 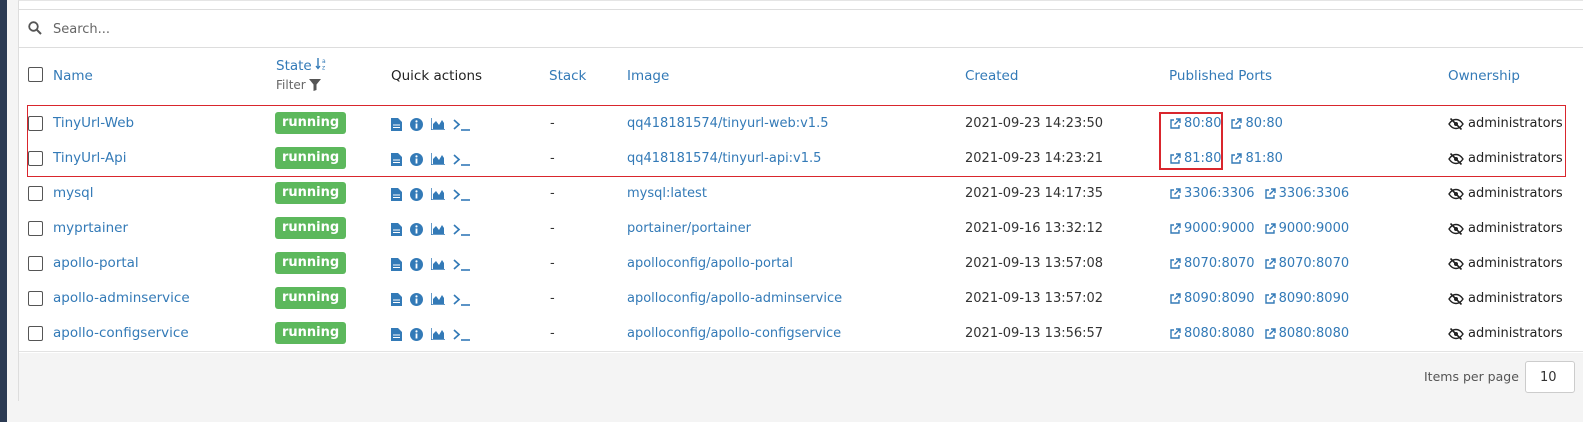 What do you see at coordinates (89, 158) in the screenshot?
I see `container-name-link: TinyUrl-Api` at bounding box center [89, 158].